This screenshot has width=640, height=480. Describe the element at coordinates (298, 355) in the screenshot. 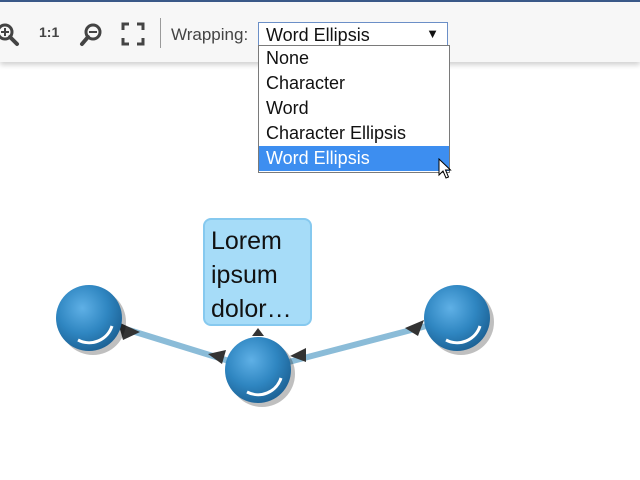

I see `edge-right-arrow-start` at that location.